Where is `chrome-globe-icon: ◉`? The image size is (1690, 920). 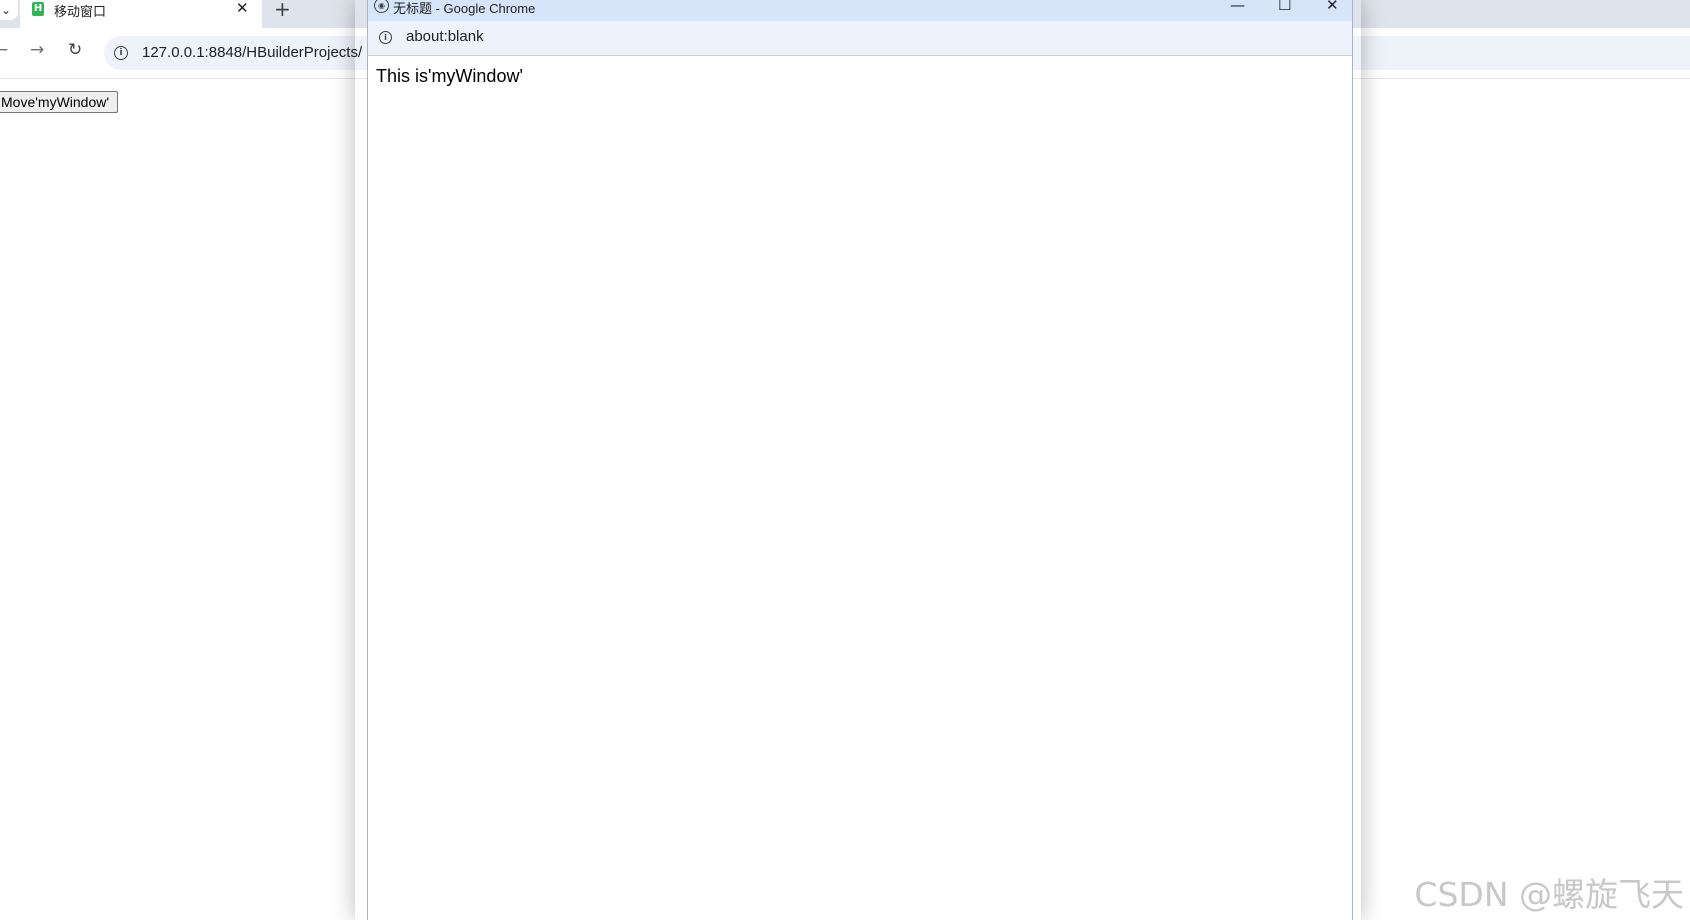 chrome-globe-icon: ◉ is located at coordinates (381, 6).